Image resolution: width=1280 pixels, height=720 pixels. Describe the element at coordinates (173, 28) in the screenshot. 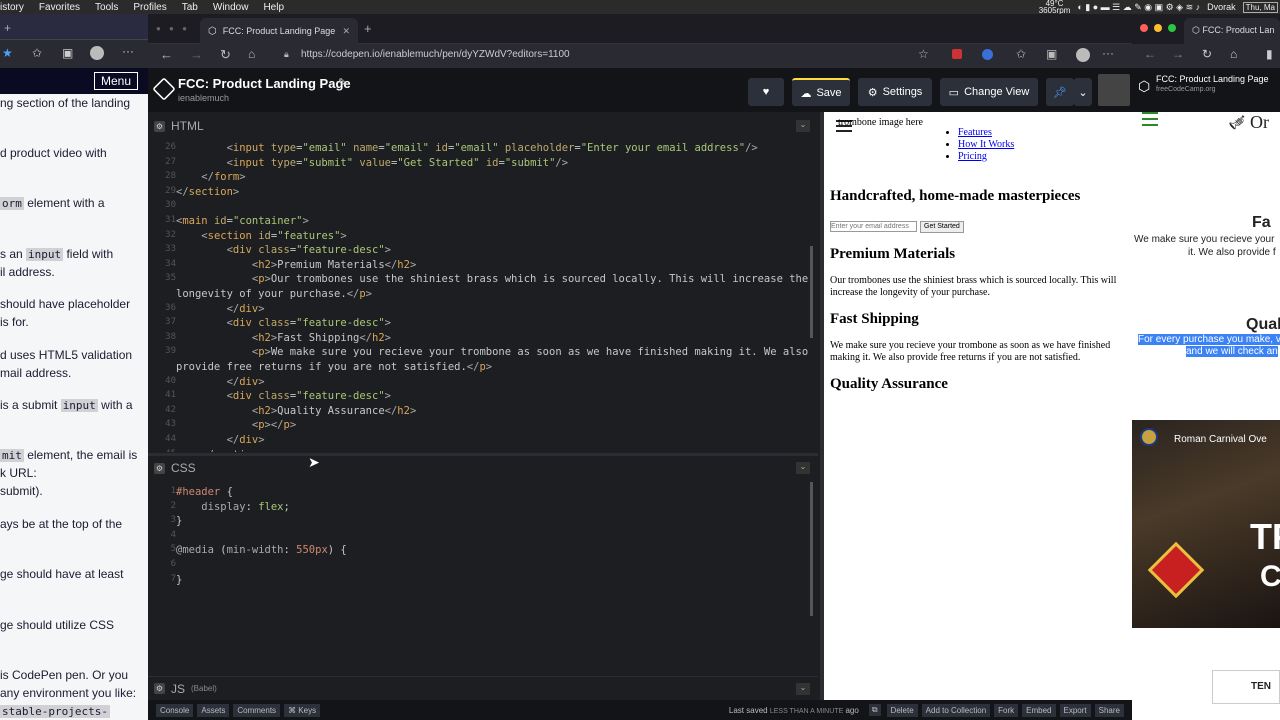

I see `window-controls: ● ● ●` at that location.